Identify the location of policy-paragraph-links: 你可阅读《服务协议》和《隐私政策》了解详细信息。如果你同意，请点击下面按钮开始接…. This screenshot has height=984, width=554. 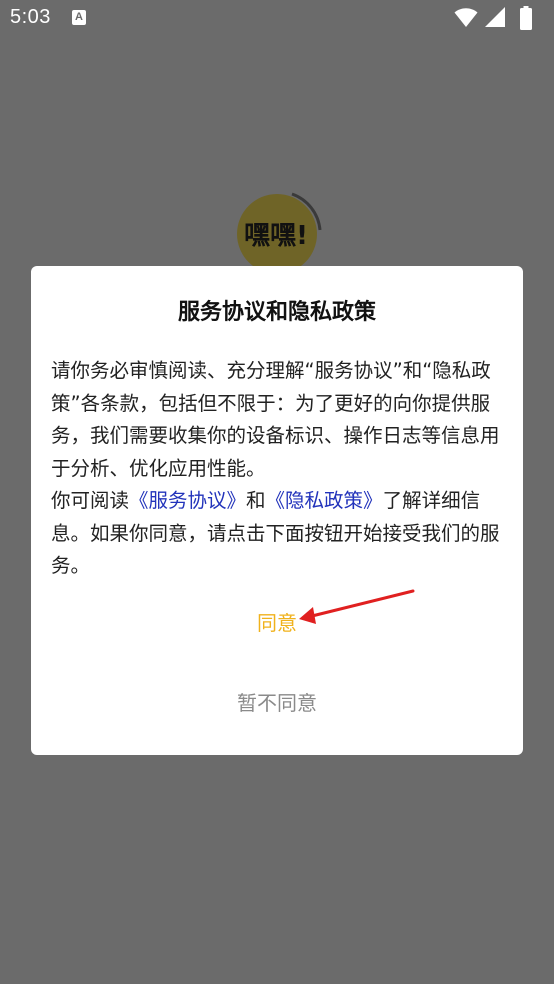
(281, 534).